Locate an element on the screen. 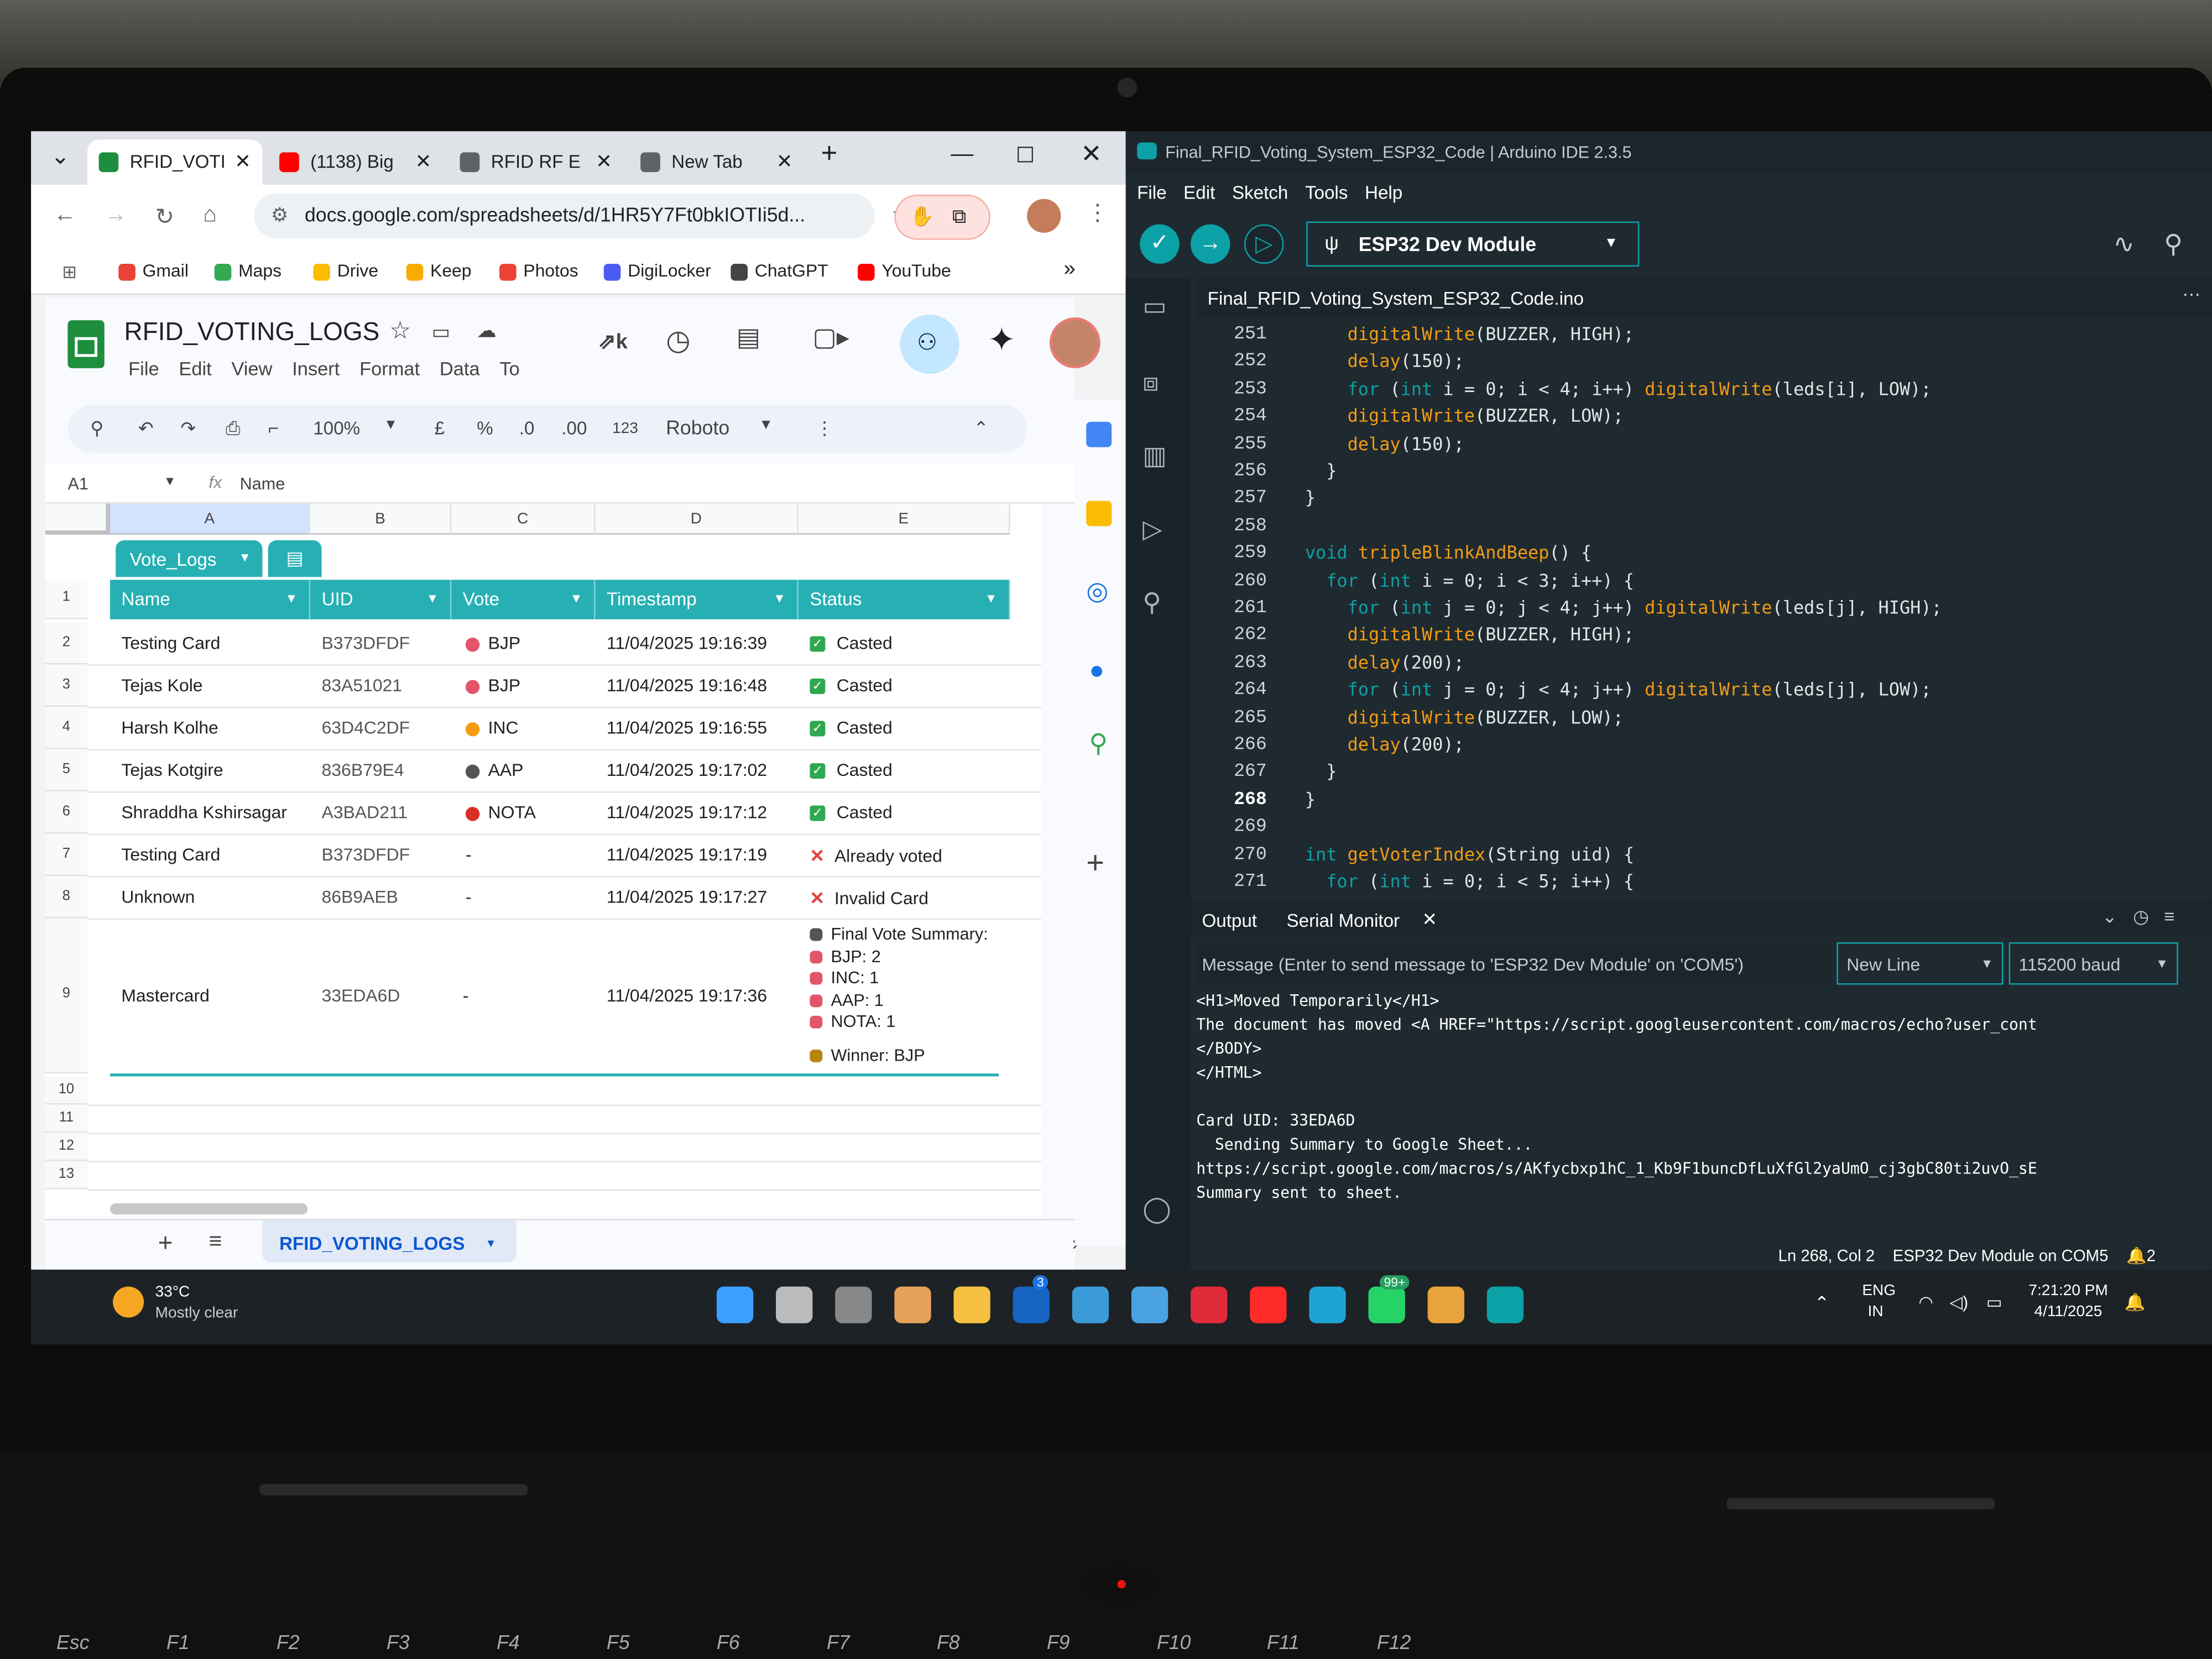 The height and width of the screenshot is (1659, 2212). apps-grid-icon: ⊞ is located at coordinates (70, 272).